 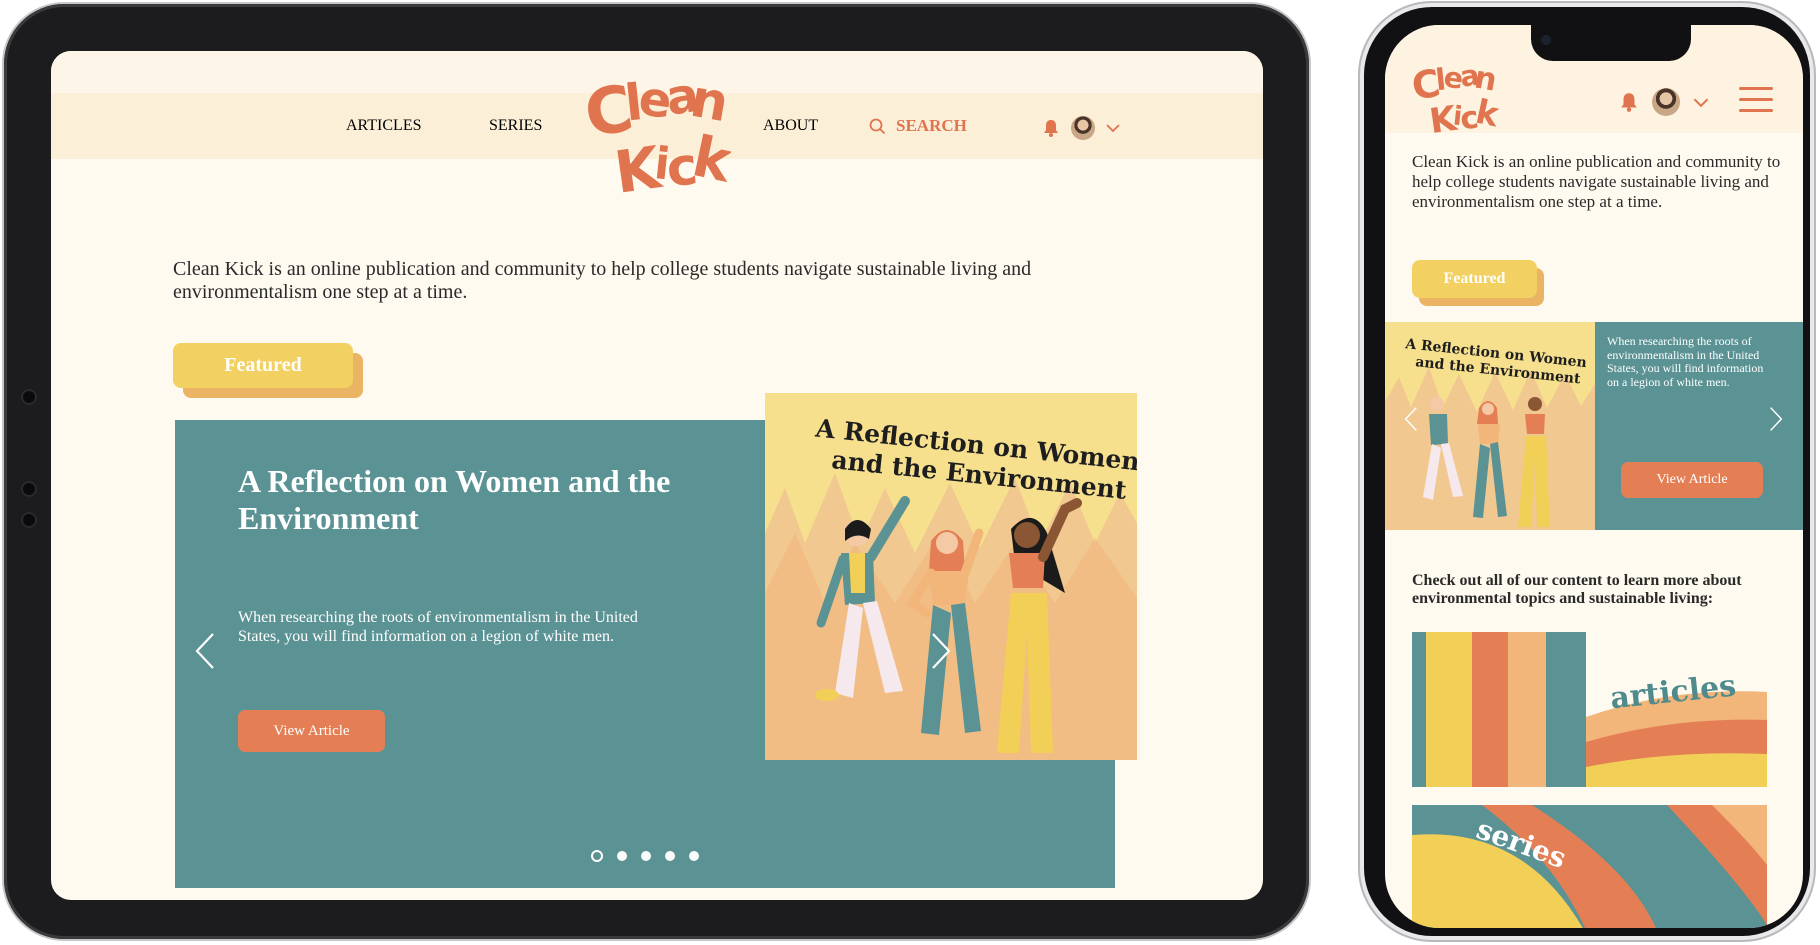 What do you see at coordinates (1692, 480) in the screenshot?
I see `view-article-button-mobile: View Article` at bounding box center [1692, 480].